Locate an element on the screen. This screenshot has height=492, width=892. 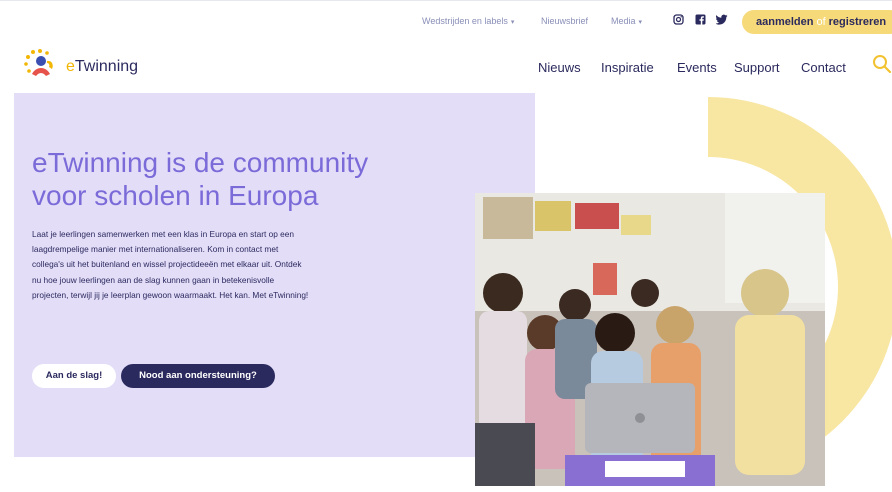
logo-text: eTwinning is located at coordinates (102, 66).